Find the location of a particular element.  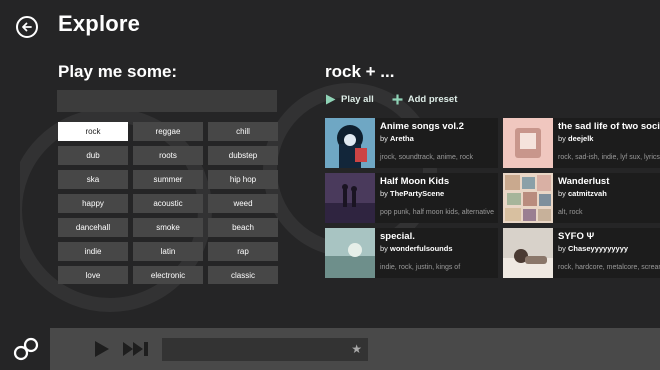

back-button is located at coordinates (27, 27).